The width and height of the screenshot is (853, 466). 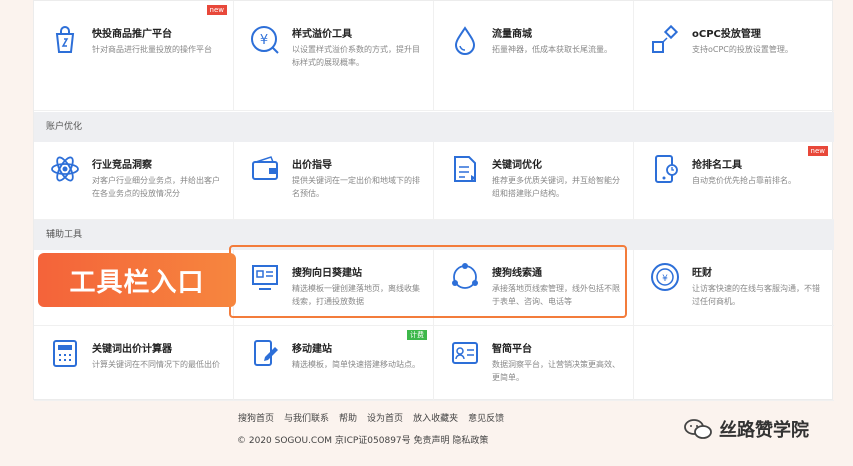 What do you see at coordinates (134, 56) in the screenshot?
I see `tool-cell-kuaitou: 快投商品推广平台 针对商品进行批量投放的操作平台 new` at bounding box center [134, 56].